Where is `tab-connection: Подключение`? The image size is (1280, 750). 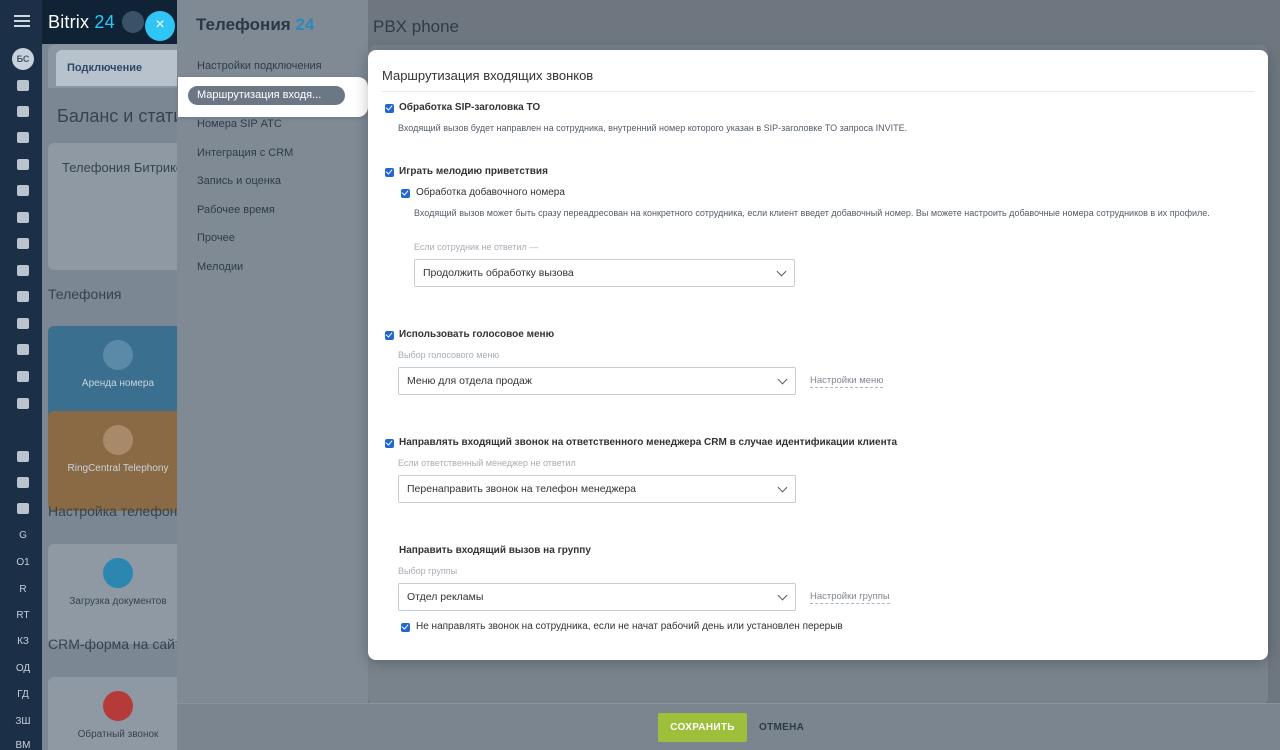 tab-connection: Подключение is located at coordinates (119, 68).